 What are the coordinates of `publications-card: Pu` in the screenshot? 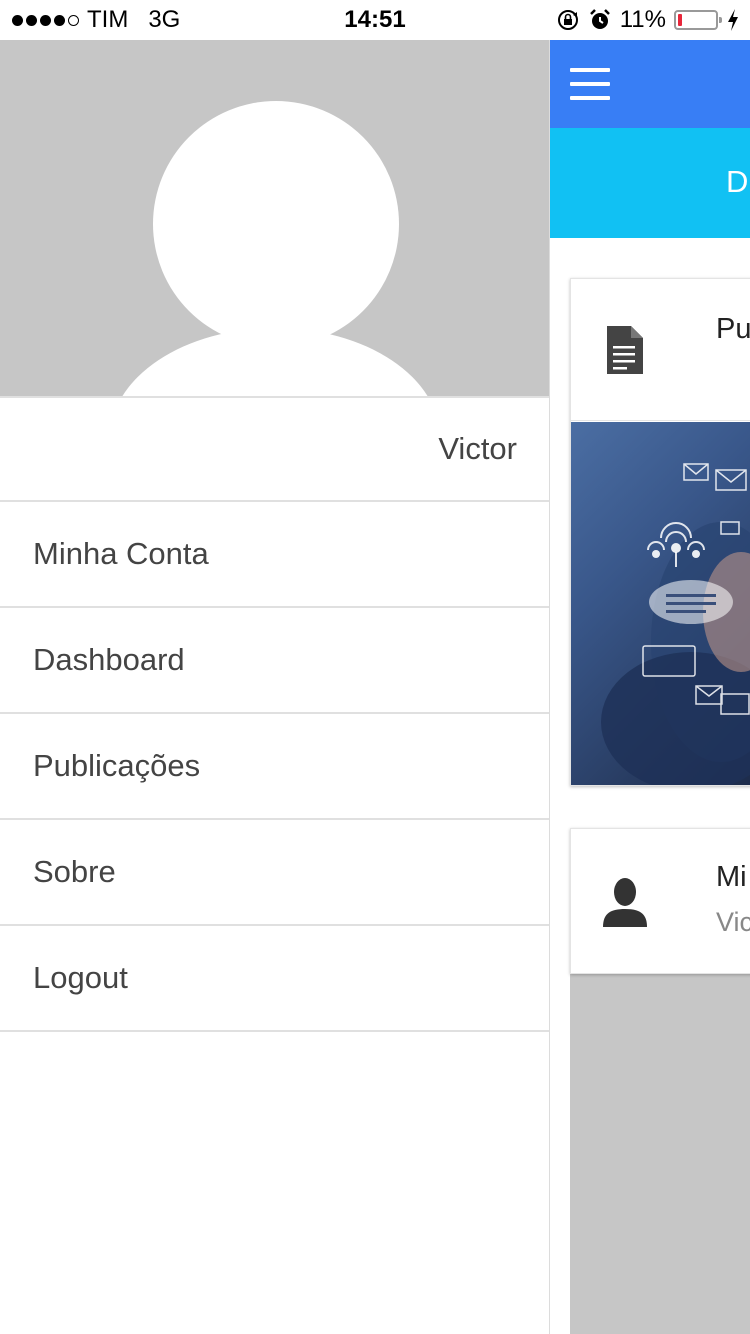 It's located at (660, 532).